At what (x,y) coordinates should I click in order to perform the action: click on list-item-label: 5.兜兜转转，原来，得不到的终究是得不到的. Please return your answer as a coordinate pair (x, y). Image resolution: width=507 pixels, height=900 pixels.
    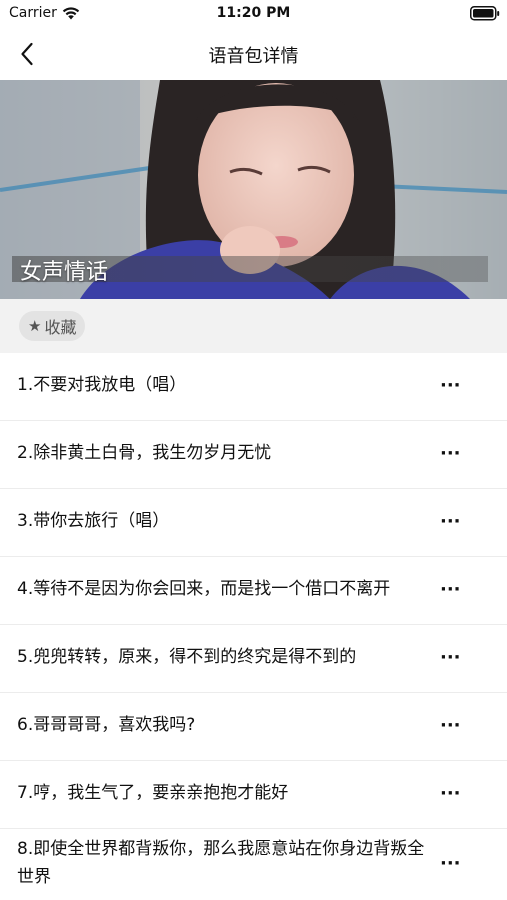
    Looking at the image, I should click on (187, 657).